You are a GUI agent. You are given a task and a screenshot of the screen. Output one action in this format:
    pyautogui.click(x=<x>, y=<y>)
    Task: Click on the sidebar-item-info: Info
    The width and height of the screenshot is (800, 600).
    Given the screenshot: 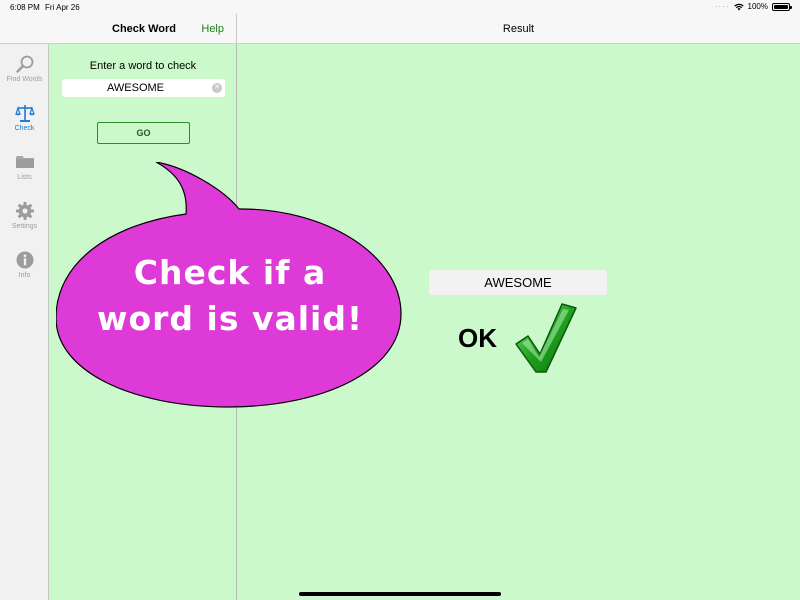 What is the action you would take?
    pyautogui.click(x=24, y=264)
    